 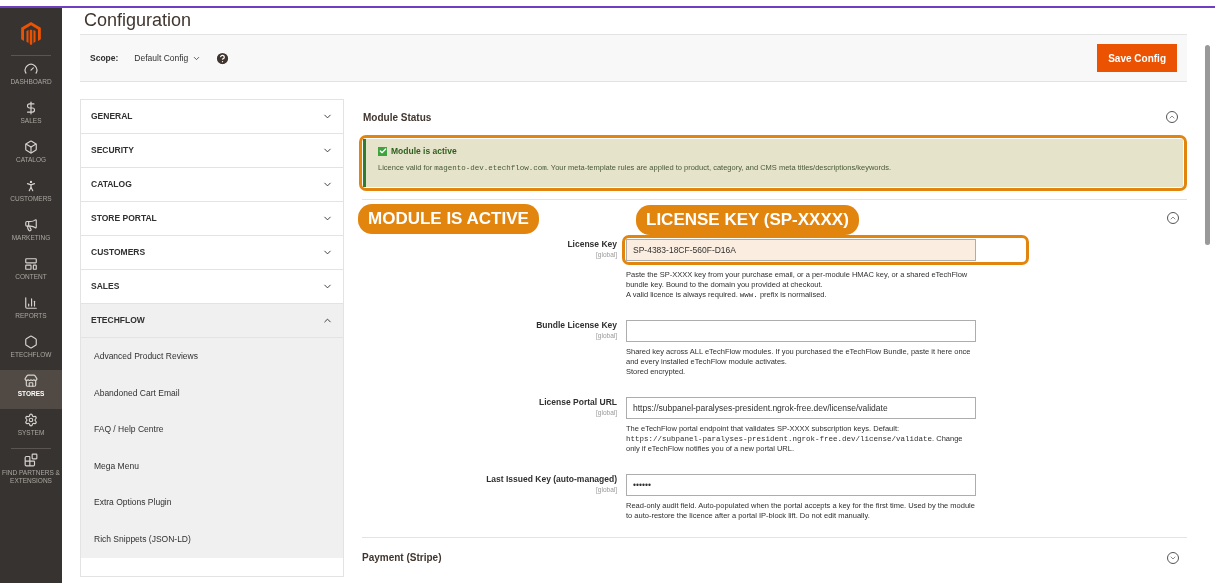 I want to click on section-title: Payment (Stripe), so click(x=402, y=557).